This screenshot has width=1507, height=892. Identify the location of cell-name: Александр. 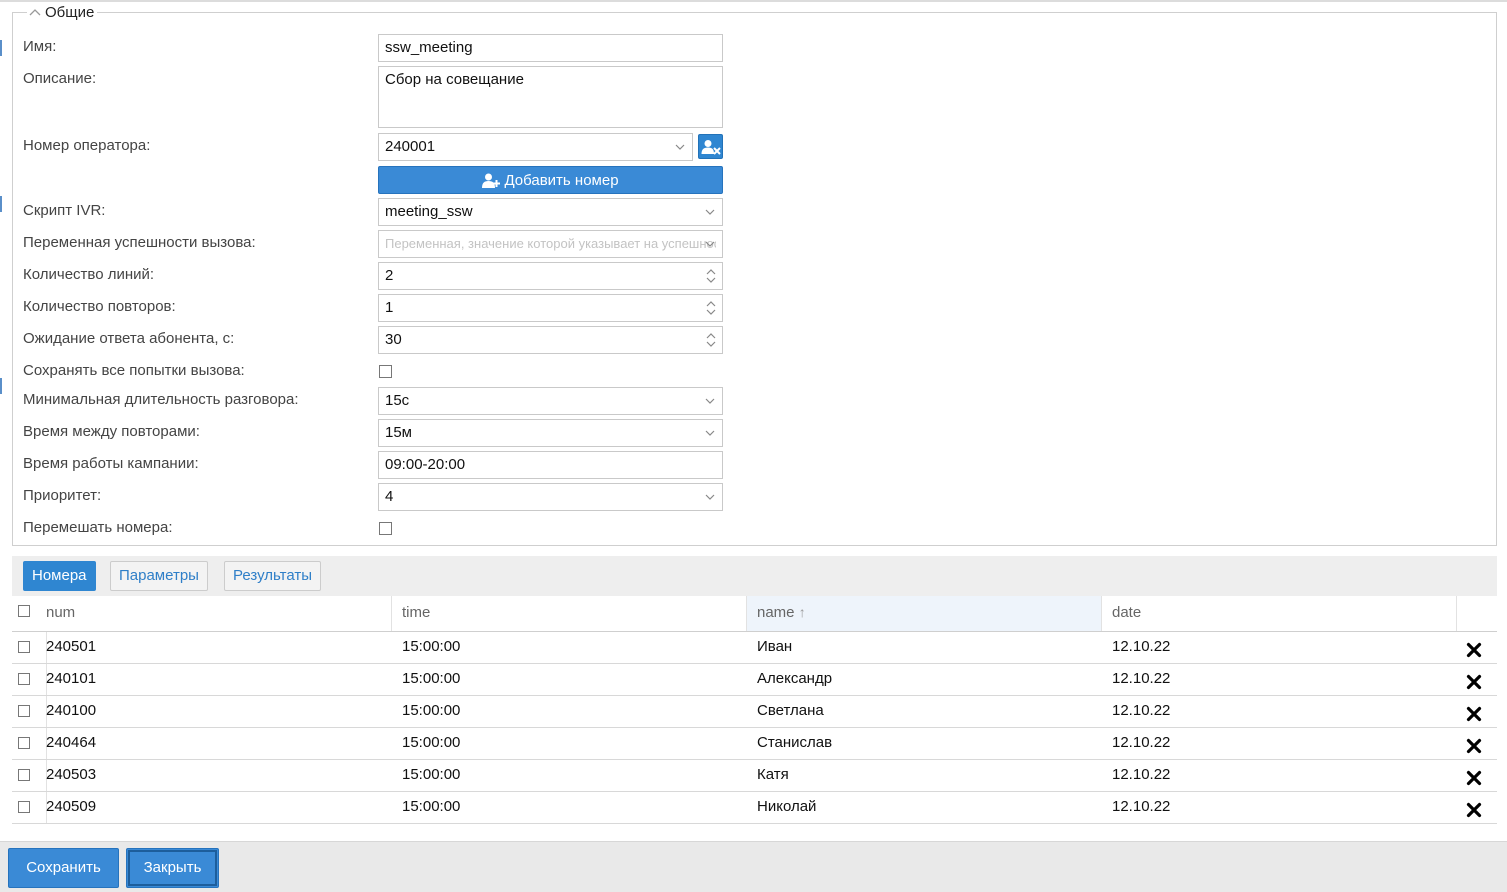
(795, 678).